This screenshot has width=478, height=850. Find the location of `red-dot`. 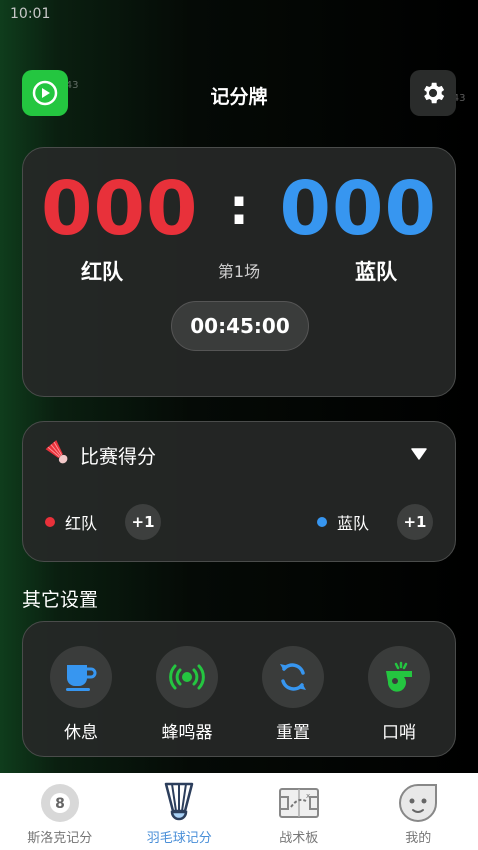

red-dot is located at coordinates (50, 522).